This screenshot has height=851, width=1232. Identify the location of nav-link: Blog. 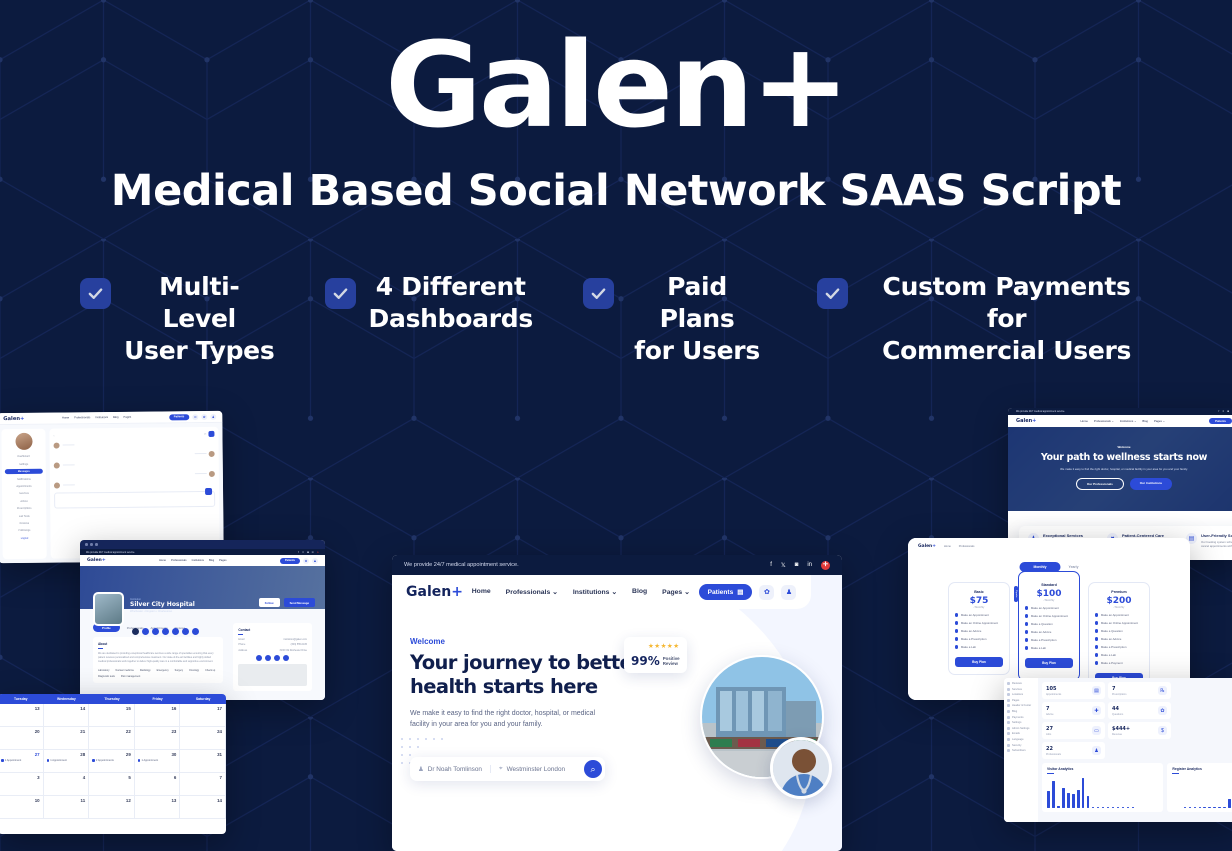
(1145, 421).